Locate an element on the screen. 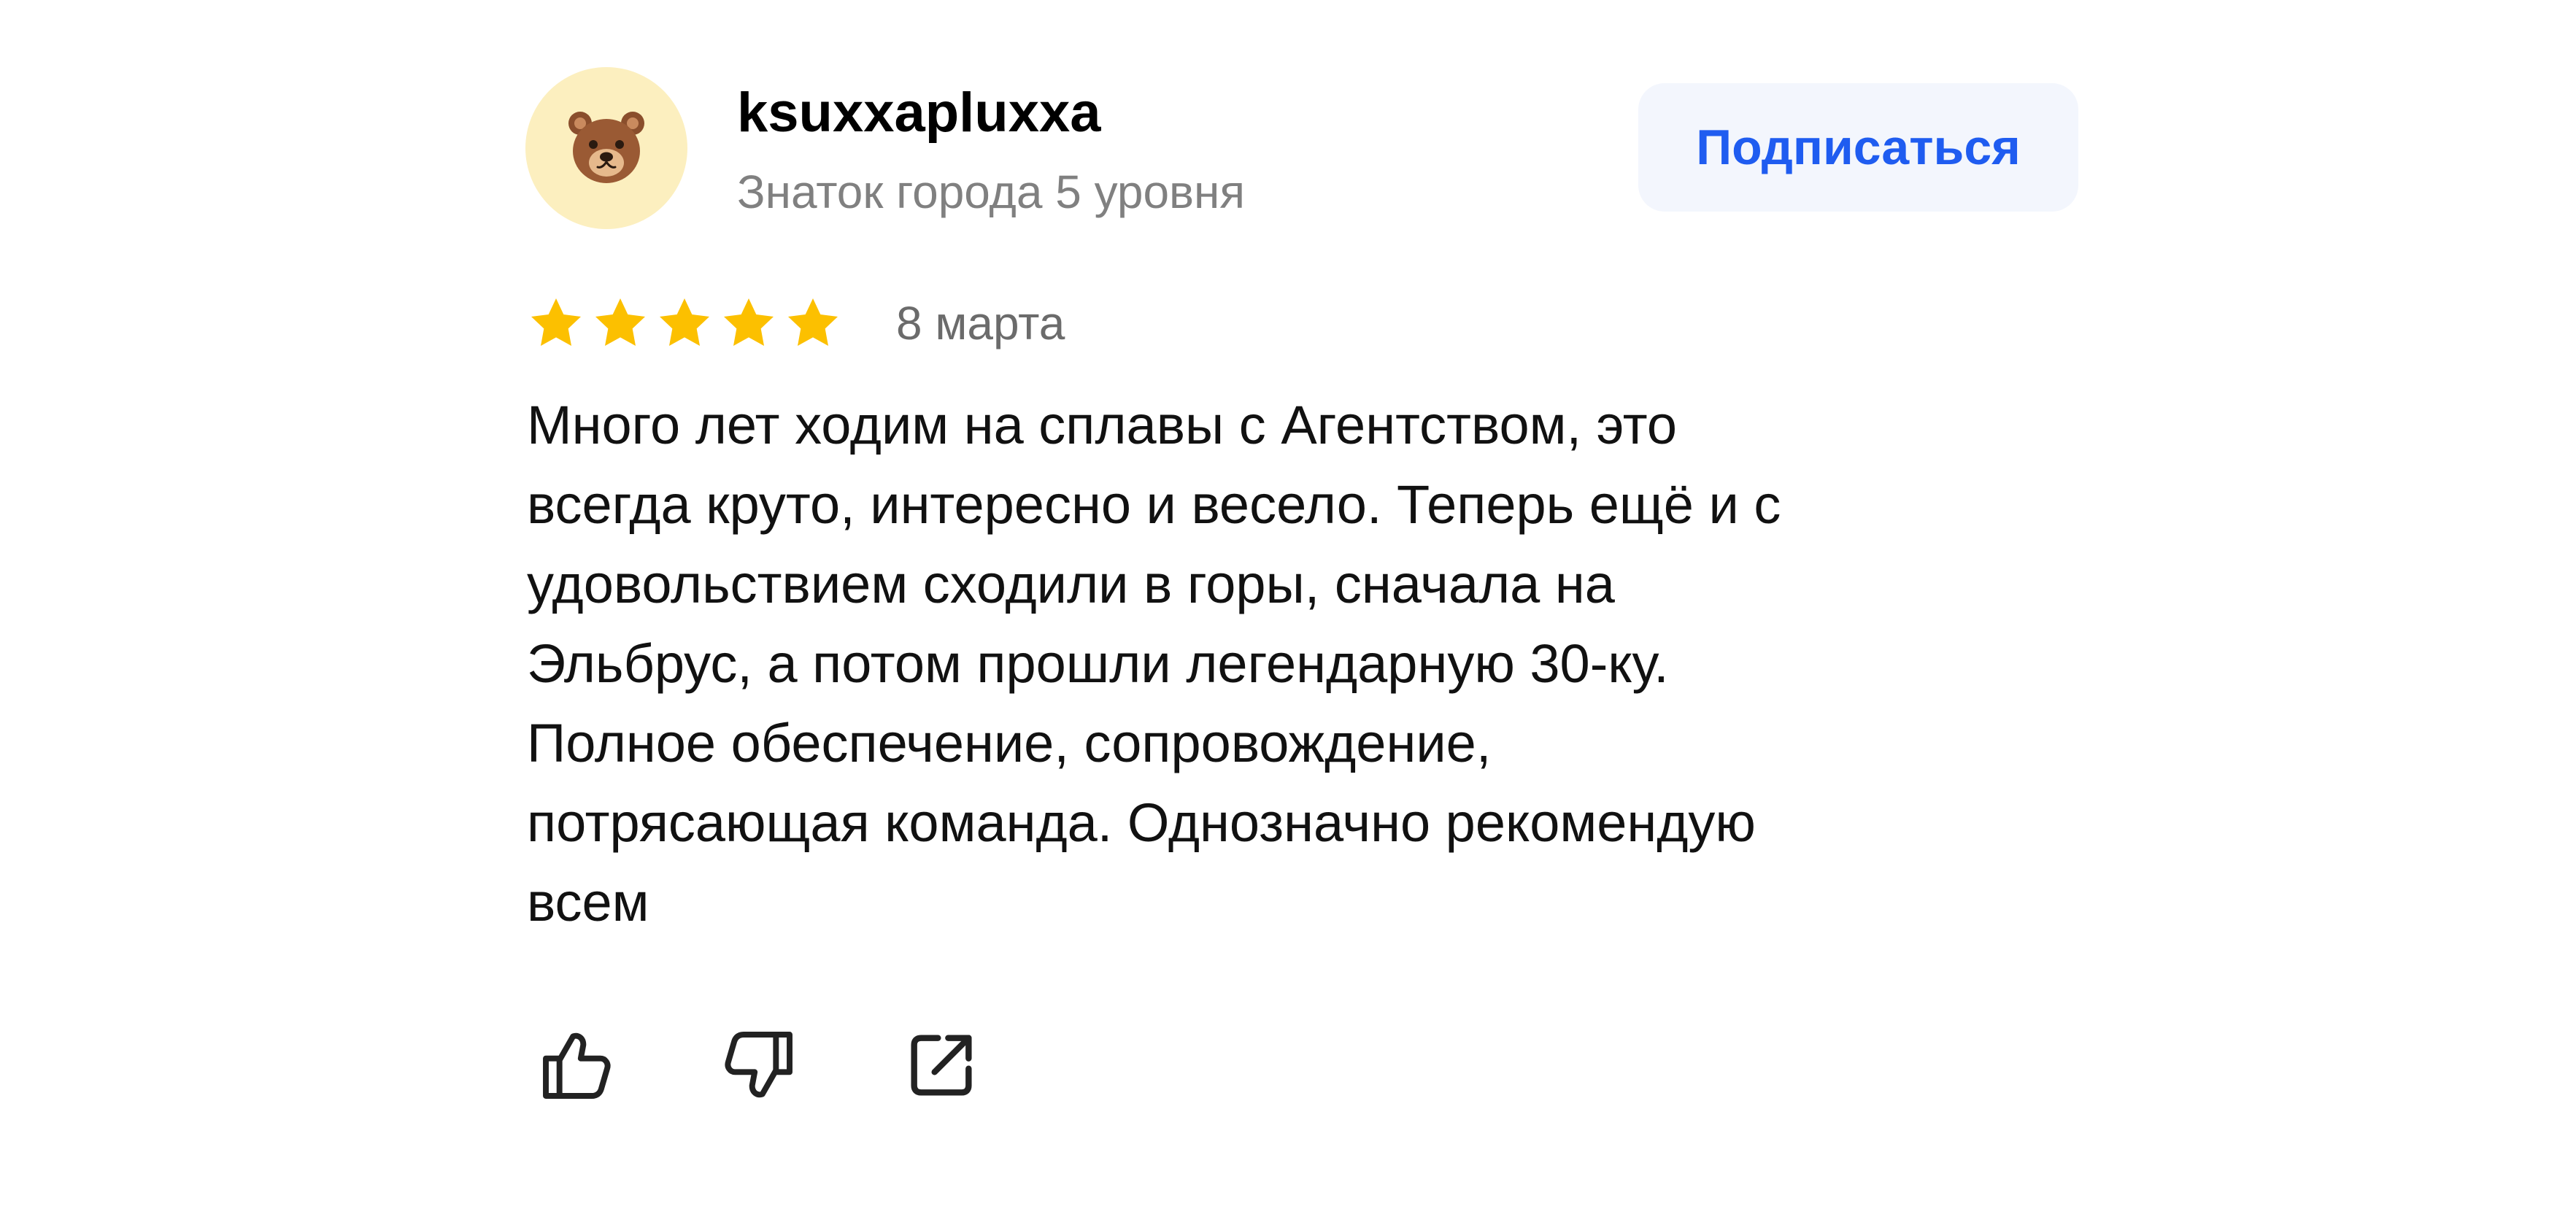 The image size is (2576, 1217). review-text-line: Полное обеспечение, сопровождение, is located at coordinates (1010, 743).